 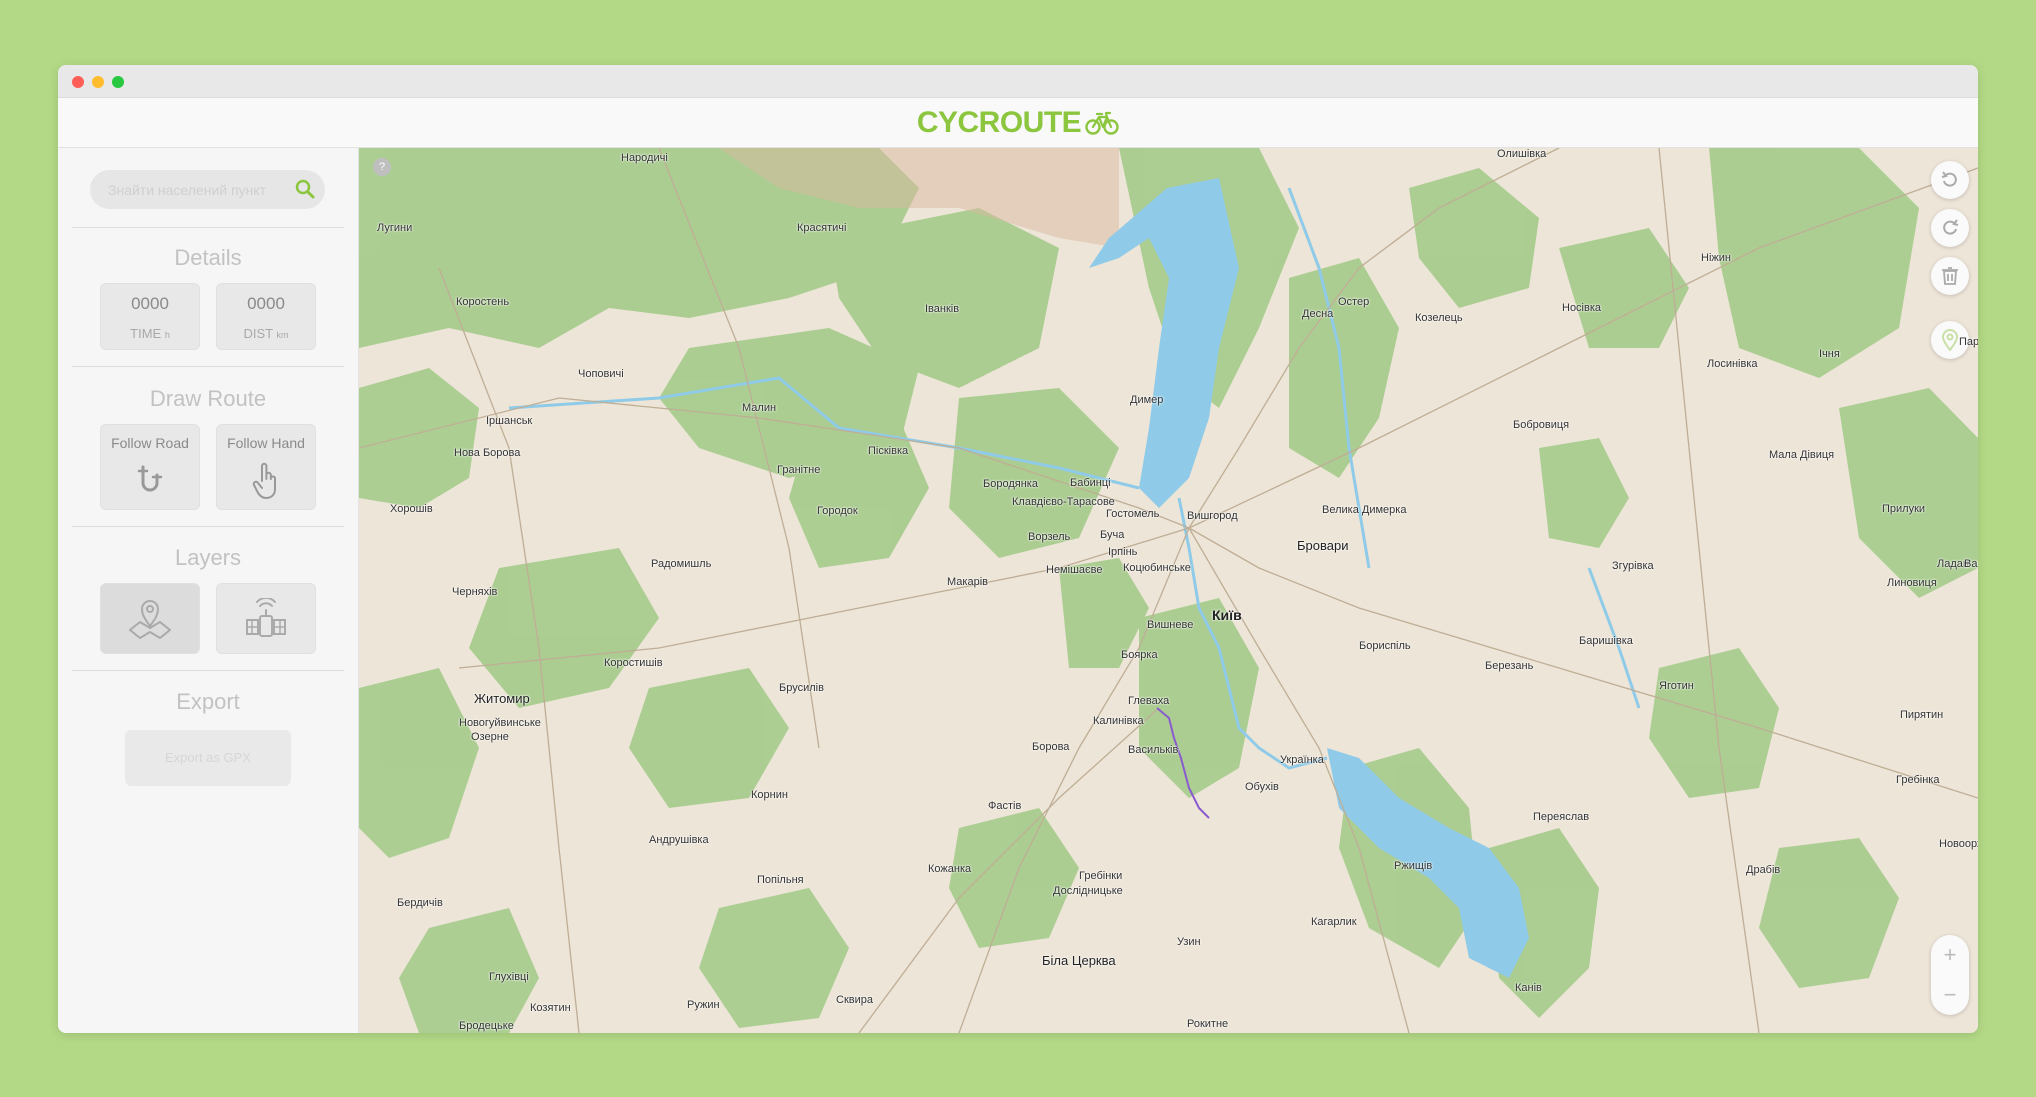 I want to click on location-pin-icon, so click(x=1950, y=340).